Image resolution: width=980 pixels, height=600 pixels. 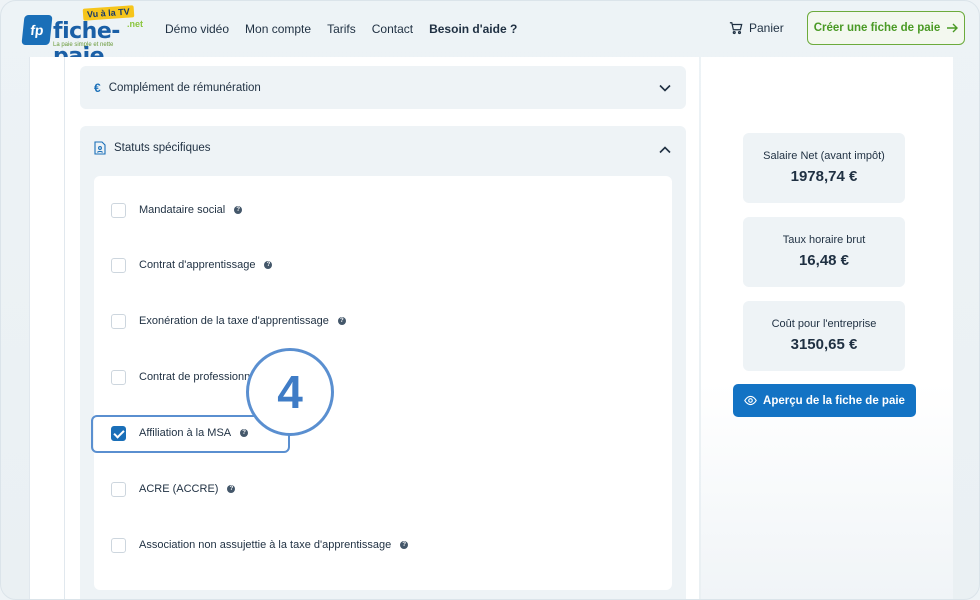 I want to click on option-exoneration-taxe: Exonération de la taxe d'apprentissage ?, so click(x=228, y=321).